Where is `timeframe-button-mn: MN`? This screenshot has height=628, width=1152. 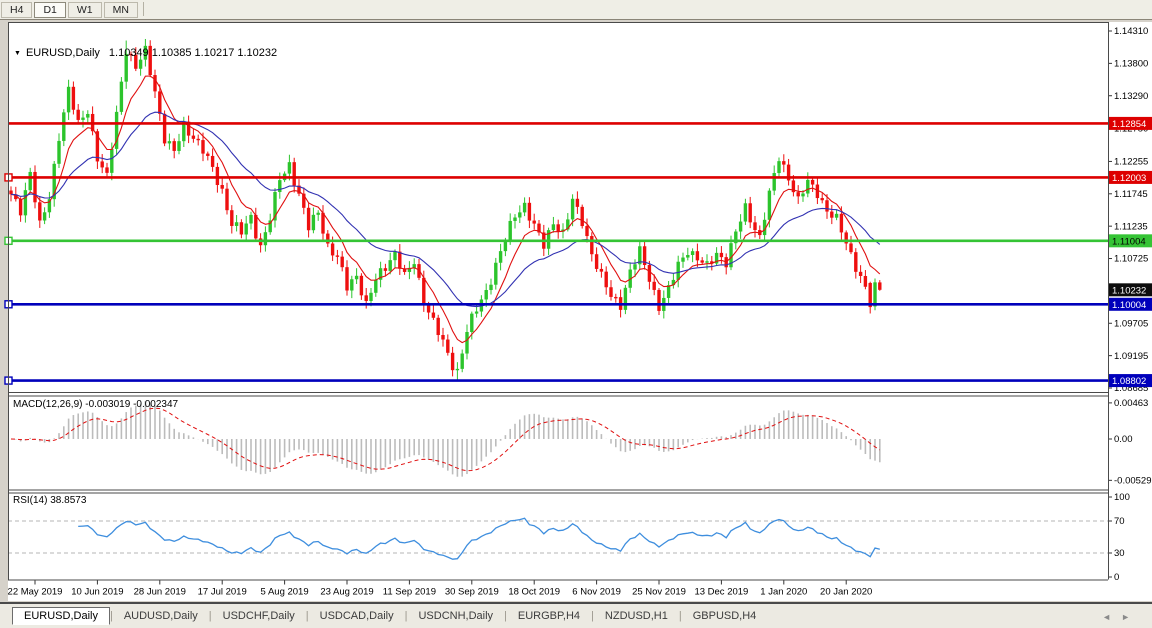 timeframe-button-mn: MN is located at coordinates (120, 10).